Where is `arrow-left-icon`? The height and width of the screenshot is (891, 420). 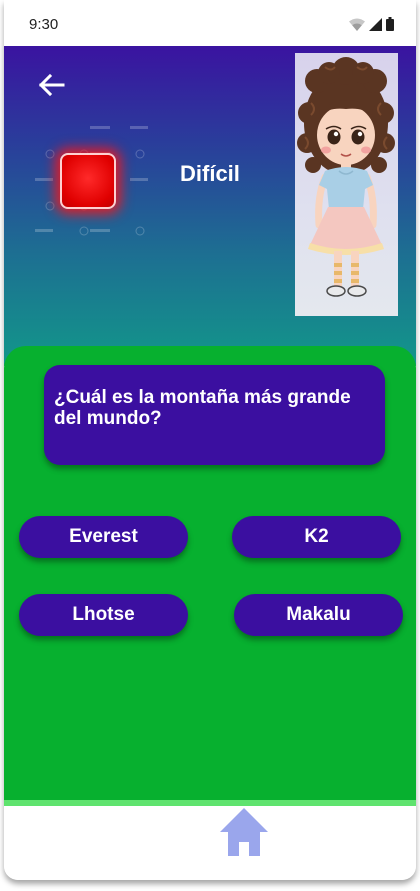 arrow-left-icon is located at coordinates (51, 85).